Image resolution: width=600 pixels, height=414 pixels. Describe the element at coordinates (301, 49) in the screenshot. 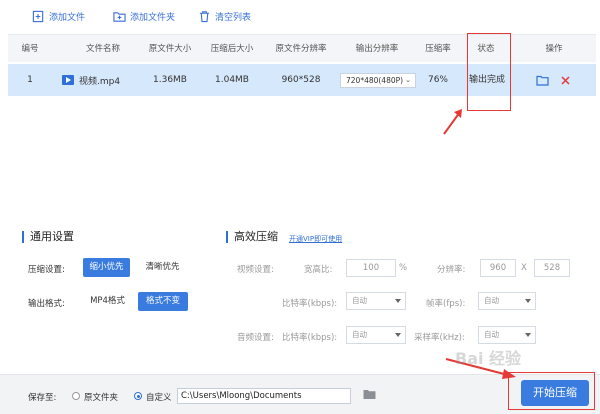

I see `col-orig-res: 原文件分辨率` at that location.